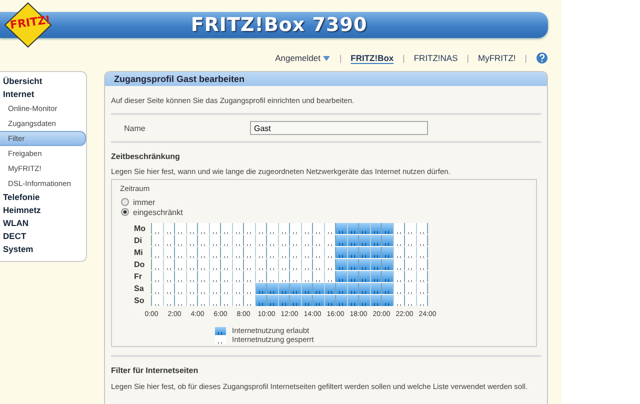 The width and height of the screenshot is (640, 404). Describe the element at coordinates (43, 94) in the screenshot. I see `sidebar-item: Internet` at that location.